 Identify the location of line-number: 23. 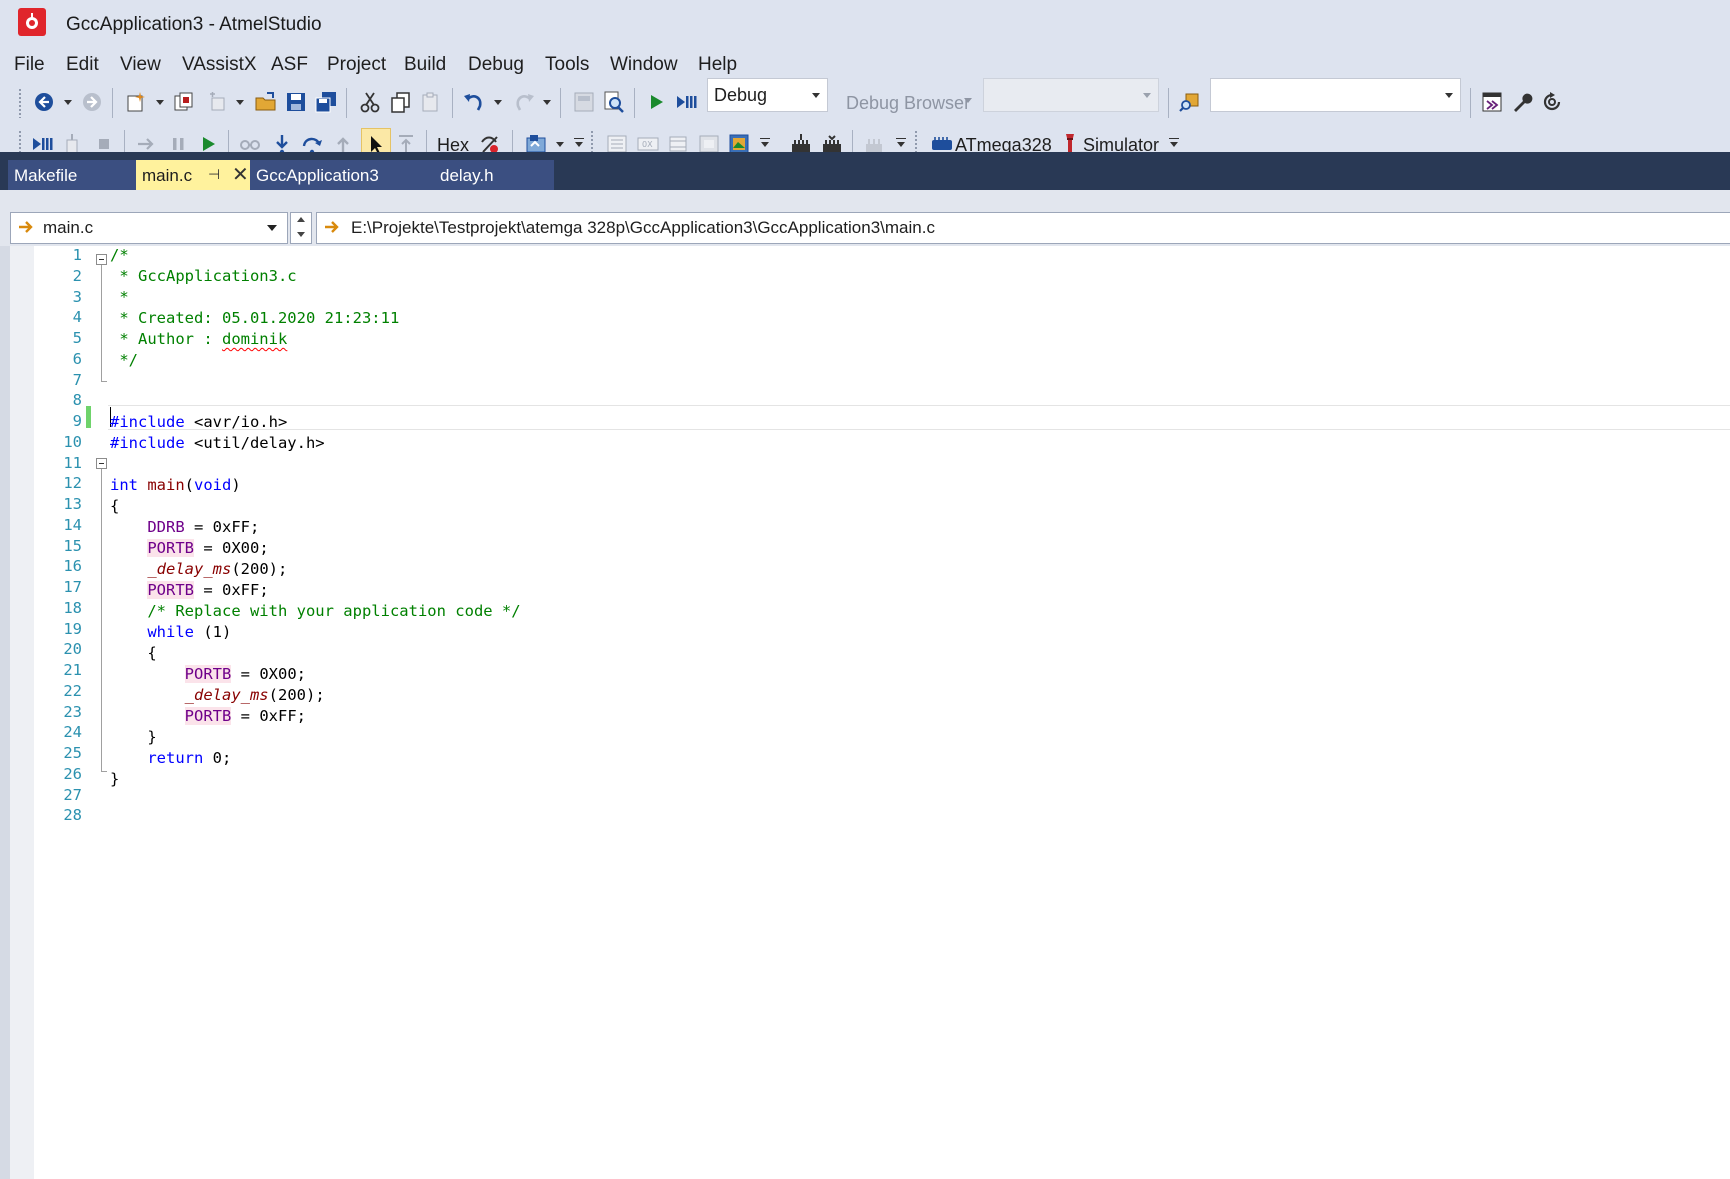
(72, 711).